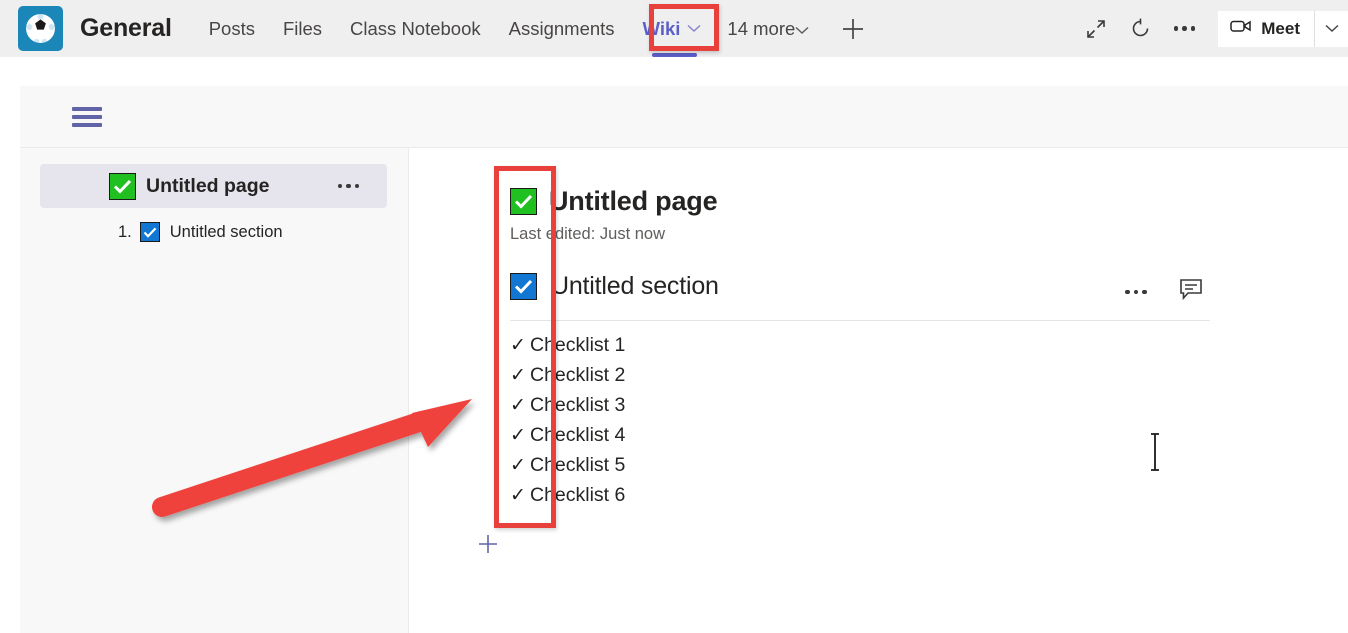  I want to click on add-tab-button, so click(853, 29).